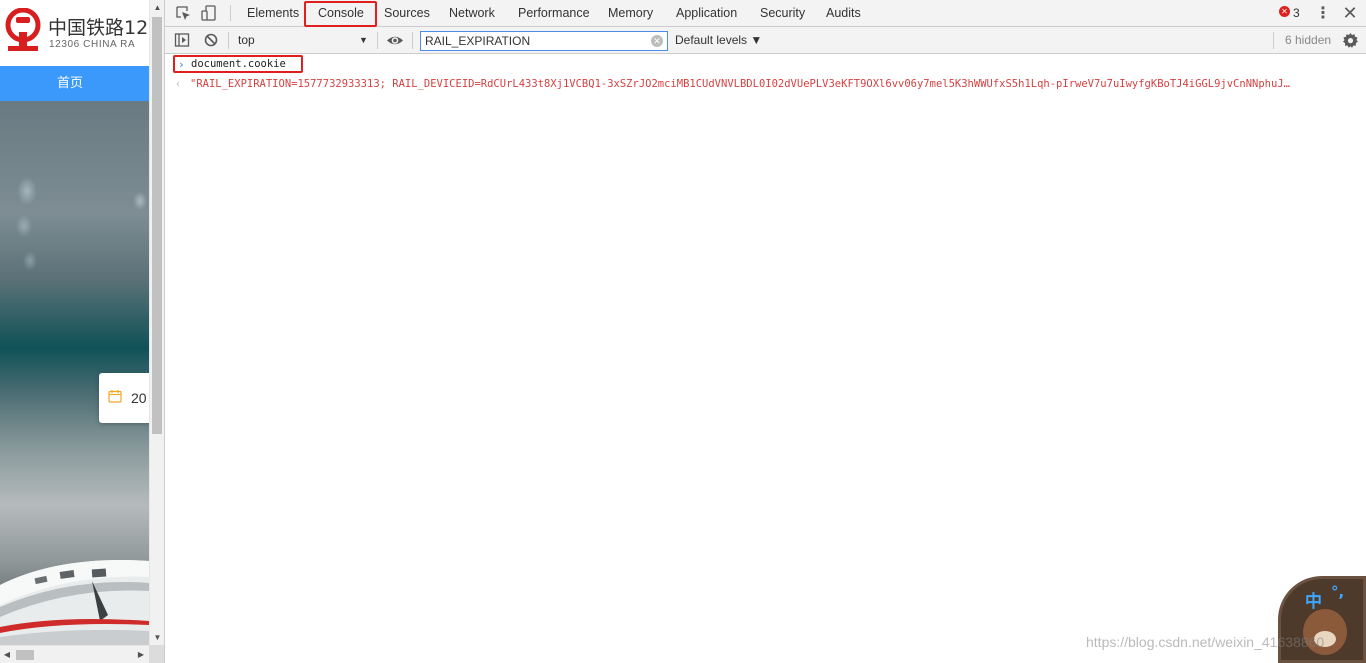 The width and height of the screenshot is (1366, 663). I want to click on site-title: 中国铁路12, so click(98, 26).